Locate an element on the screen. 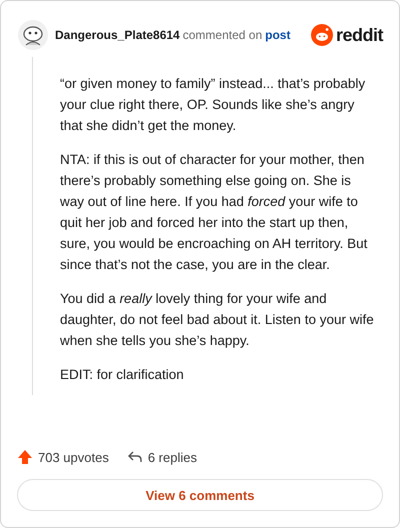 The width and height of the screenshot is (400, 528). author-name: Dangerous_Plate8614 is located at coordinates (117, 35).